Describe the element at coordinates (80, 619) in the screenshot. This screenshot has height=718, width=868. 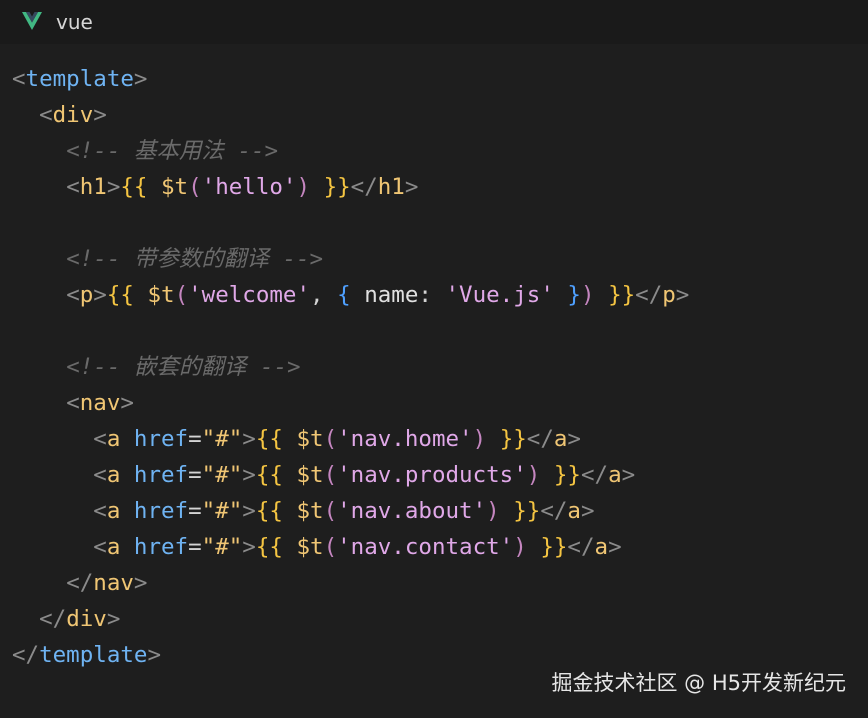
I see `code-line: </div>` at that location.